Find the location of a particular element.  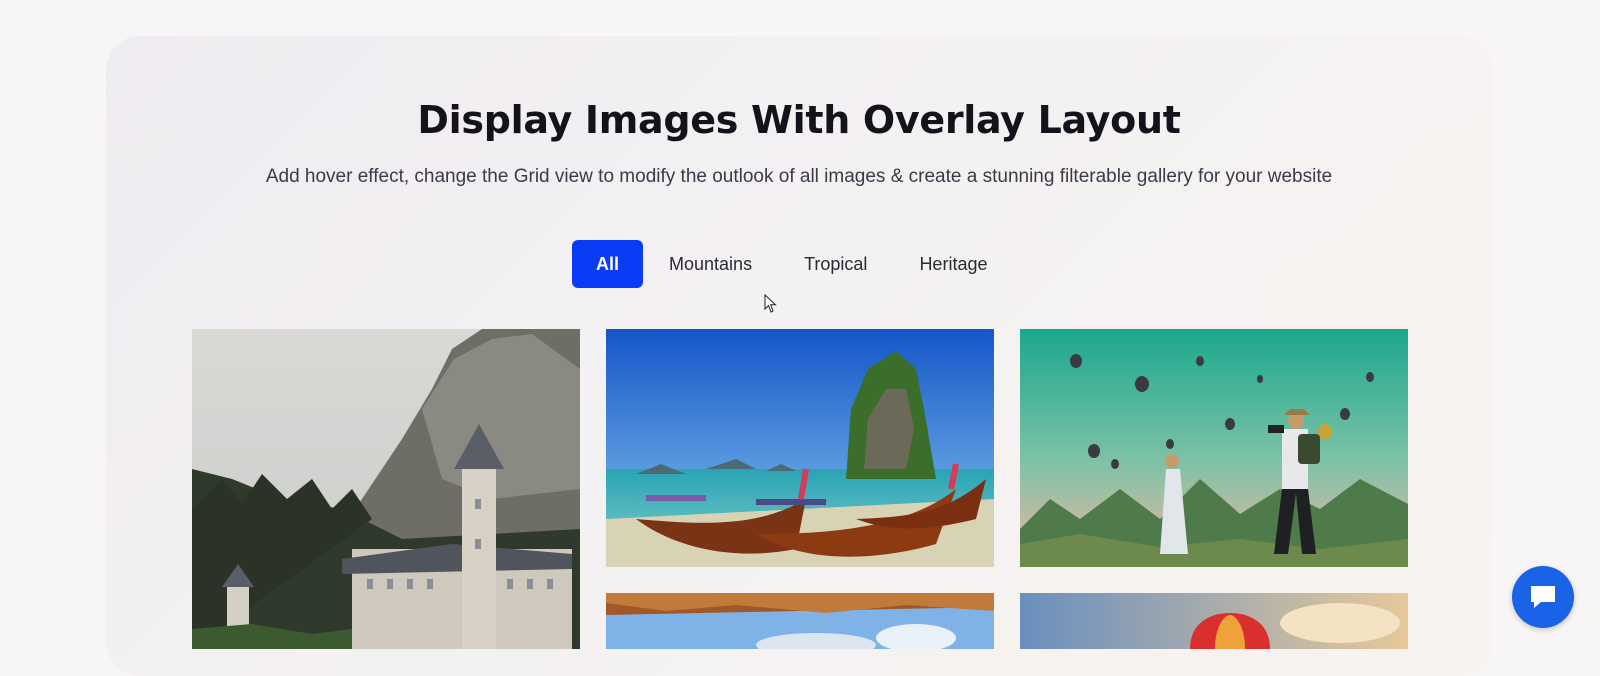

section-title: Display Images With Overlay Layout is located at coordinates (799, 120).